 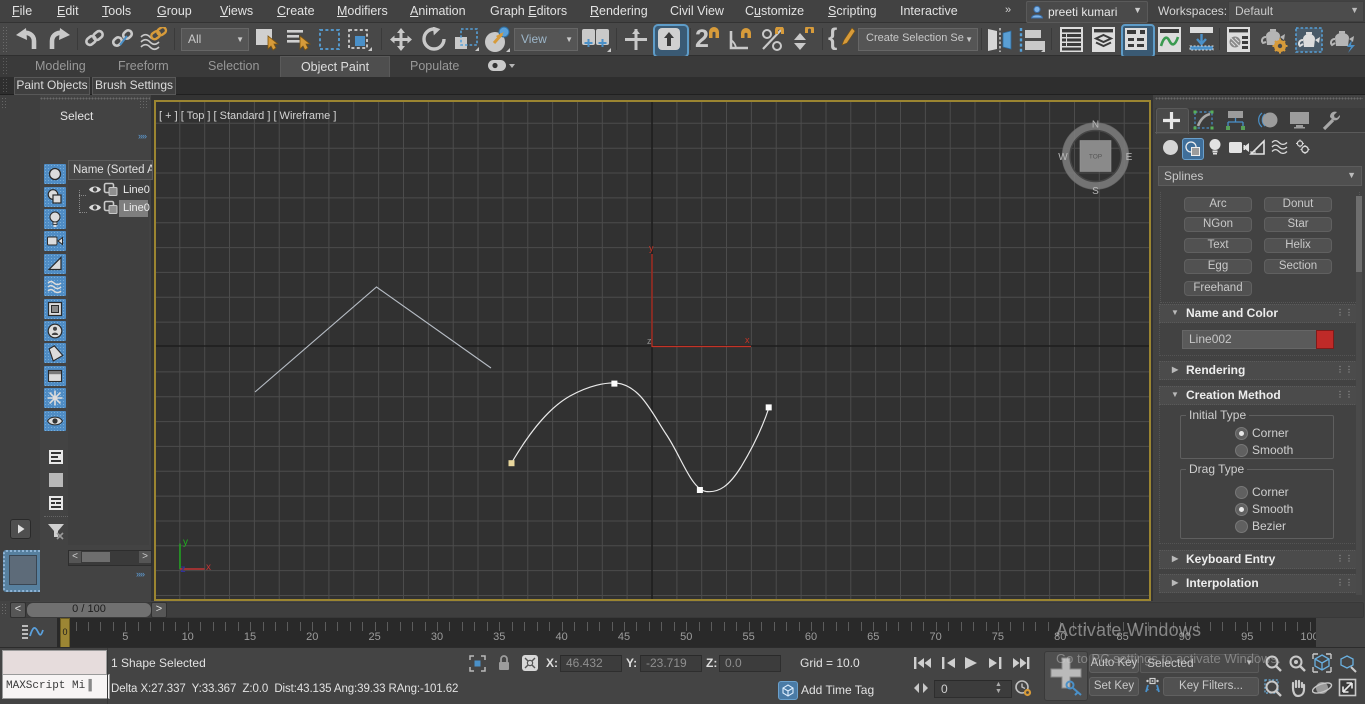 What do you see at coordinates (1095, 191) in the screenshot?
I see `svg-text: S` at bounding box center [1095, 191].